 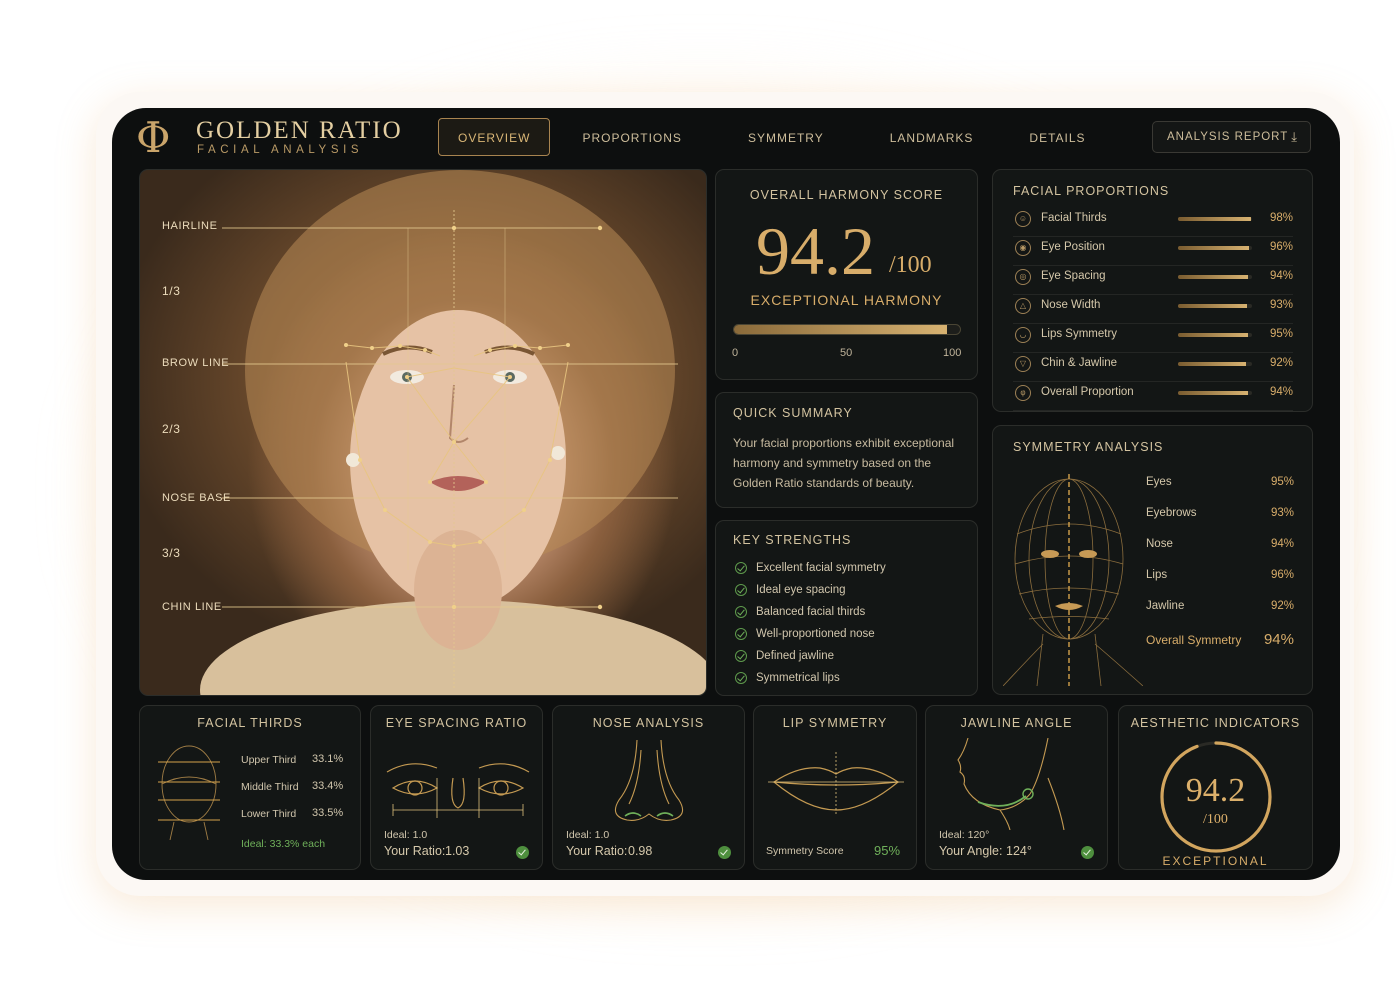 I want to click on facial-thirds-title: FACIAL THIRDS, so click(x=250, y=723).